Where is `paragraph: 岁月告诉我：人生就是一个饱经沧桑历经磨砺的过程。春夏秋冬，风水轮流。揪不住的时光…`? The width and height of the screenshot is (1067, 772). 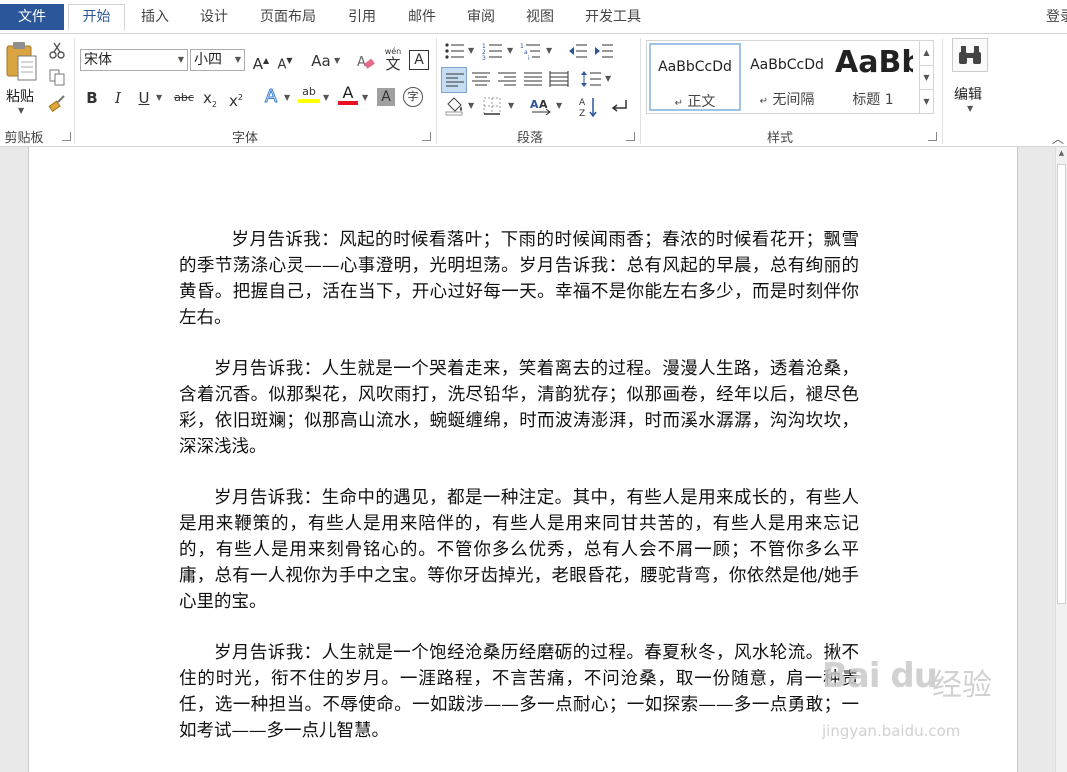 paragraph: 岁月告诉我：人生就是一个饱经沧桑历经磨砺的过程。春夏秋冬，风水轮流。揪不住的时光… is located at coordinates (519, 692).